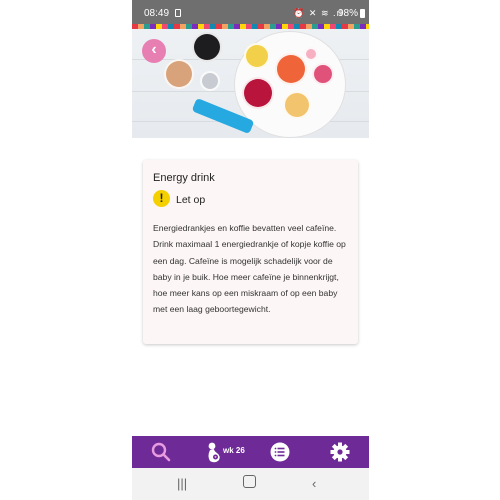  I want to click on battery-level: 98%, so click(347, 13).